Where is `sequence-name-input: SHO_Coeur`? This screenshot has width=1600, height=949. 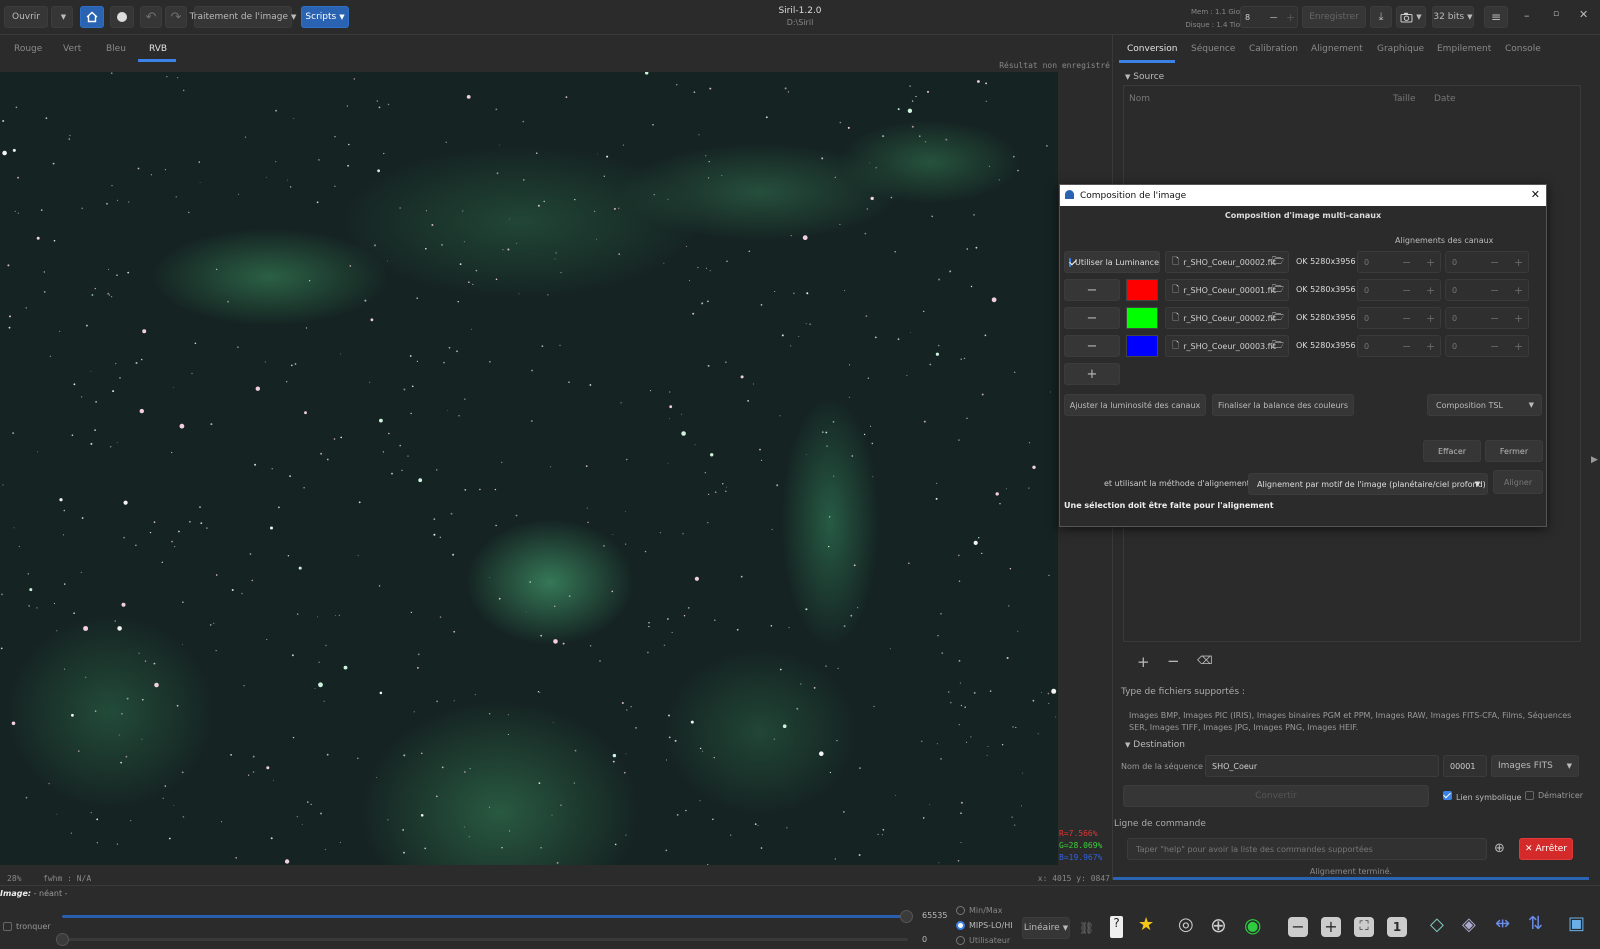
sequence-name-input: SHO_Coeur is located at coordinates (1322, 766).